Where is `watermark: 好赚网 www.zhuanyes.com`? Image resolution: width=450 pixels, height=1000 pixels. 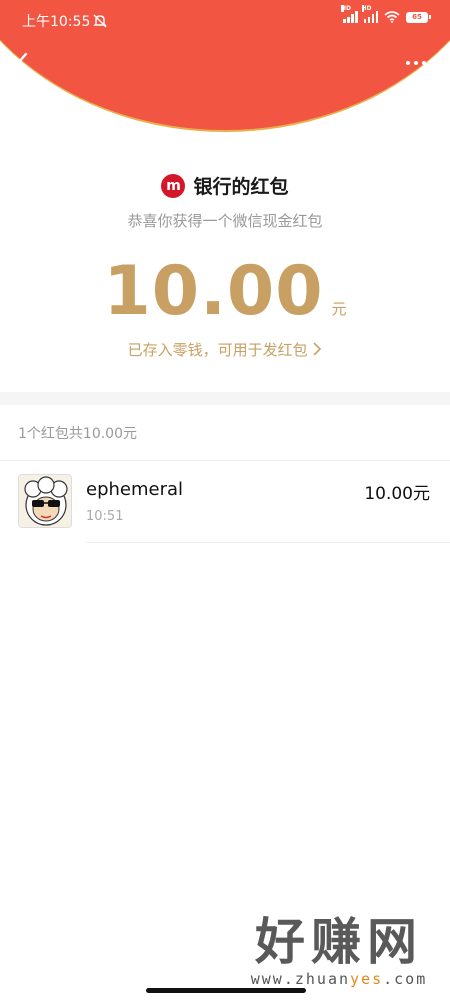
watermark: 好赚网 www.zhuanyes.com is located at coordinates (339, 950).